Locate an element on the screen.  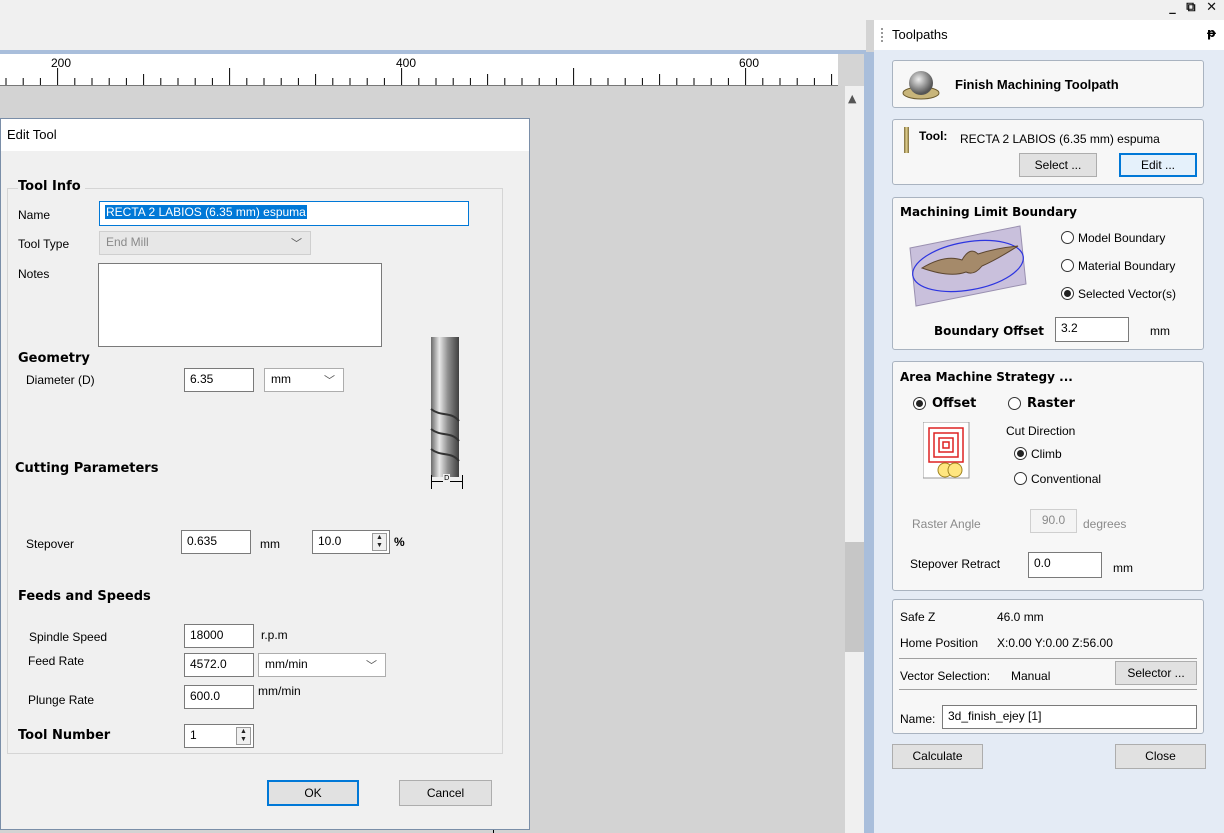
tool-number-spinner: ▲ ▼ is located at coordinates (243, 736).